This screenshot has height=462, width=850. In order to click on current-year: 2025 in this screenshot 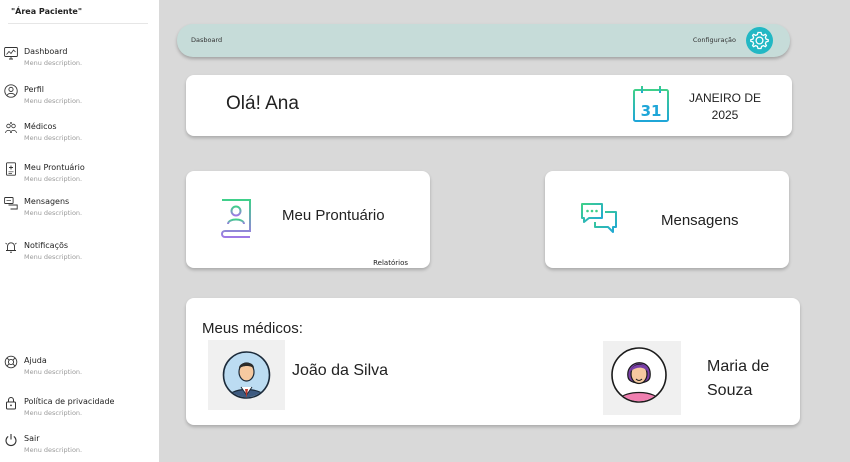, I will do `click(725, 115)`.